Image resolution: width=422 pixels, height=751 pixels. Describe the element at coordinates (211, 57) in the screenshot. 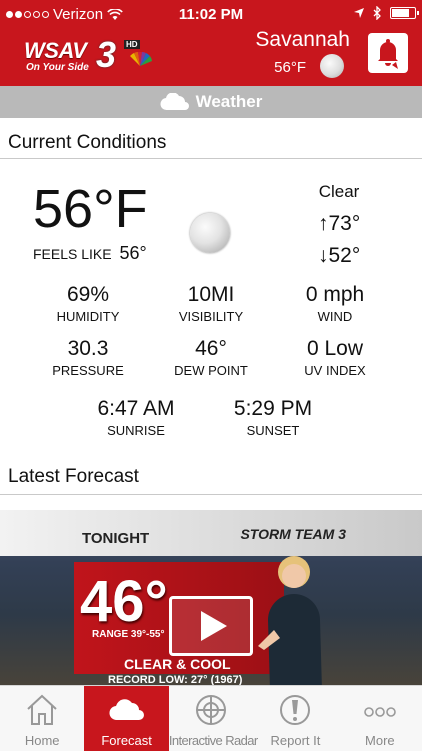

I see `app-header: WSAV On Your Side 3 HD Savannah 56°F` at that location.